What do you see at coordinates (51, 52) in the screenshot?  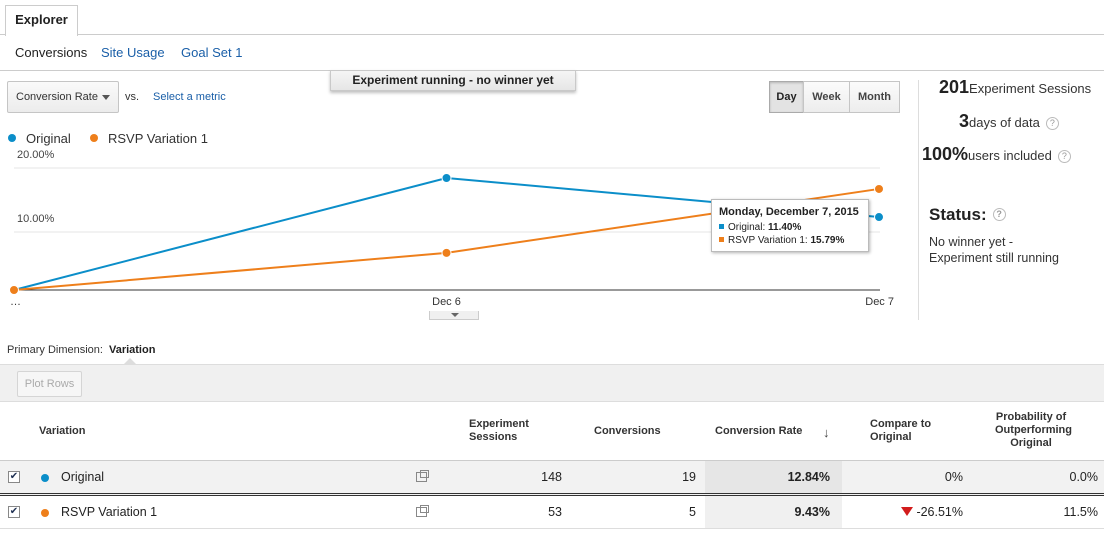 I see `subnav-conversions: Conversions` at bounding box center [51, 52].